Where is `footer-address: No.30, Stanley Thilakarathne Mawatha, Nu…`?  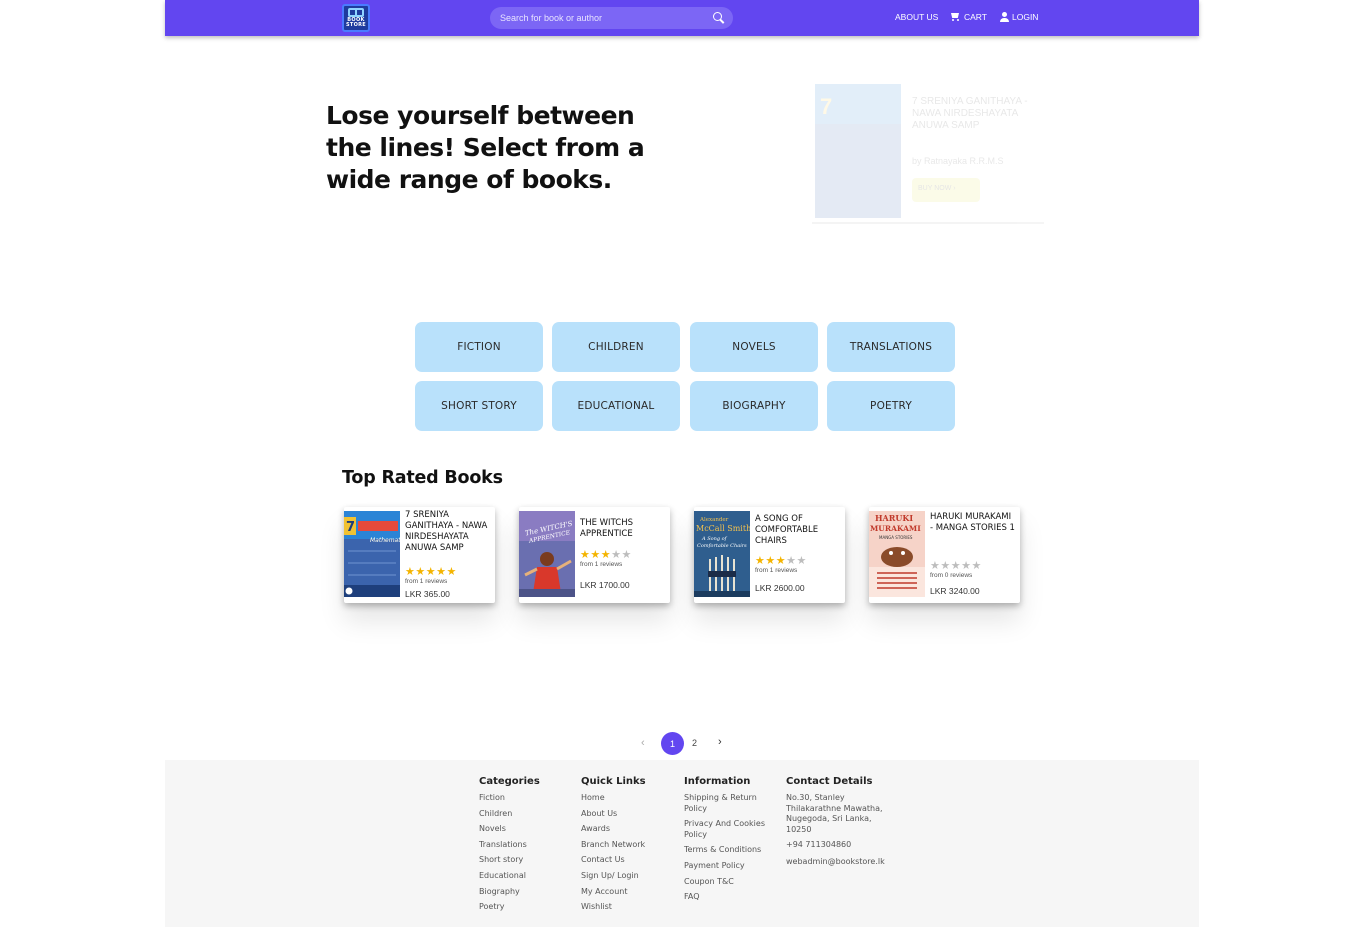
footer-address: No.30, Stanley Thilakarathne Mawatha, Nu… is located at coordinates (834, 813).